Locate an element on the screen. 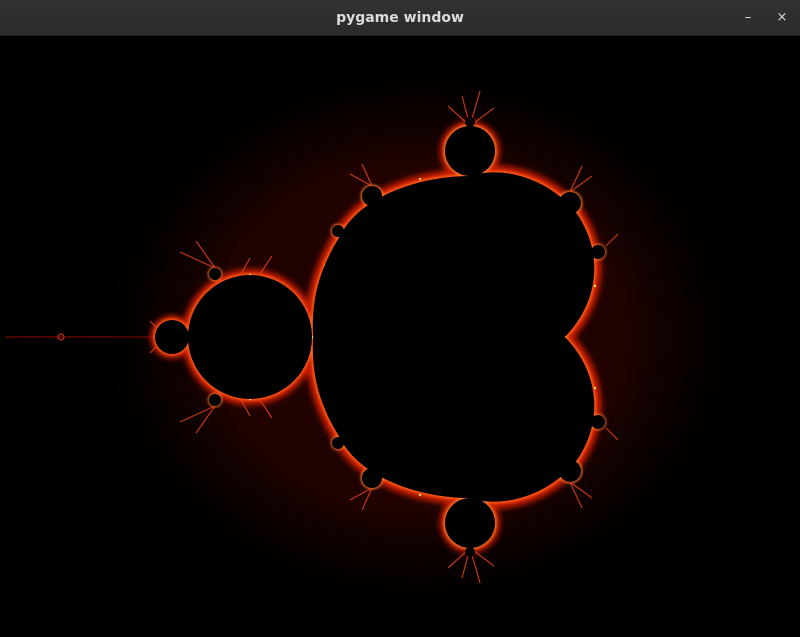 The width and height of the screenshot is (800, 637). window-title: pygame window is located at coordinates (400, 18).